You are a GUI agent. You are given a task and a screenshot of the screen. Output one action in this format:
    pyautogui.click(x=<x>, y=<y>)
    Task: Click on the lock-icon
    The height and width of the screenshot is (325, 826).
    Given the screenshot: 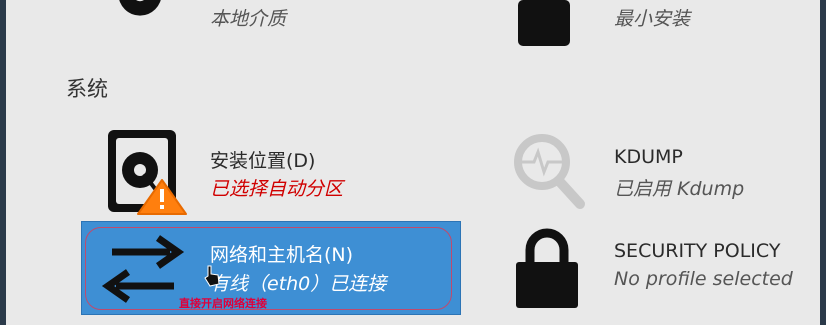 What is the action you would take?
    pyautogui.click(x=547, y=268)
    